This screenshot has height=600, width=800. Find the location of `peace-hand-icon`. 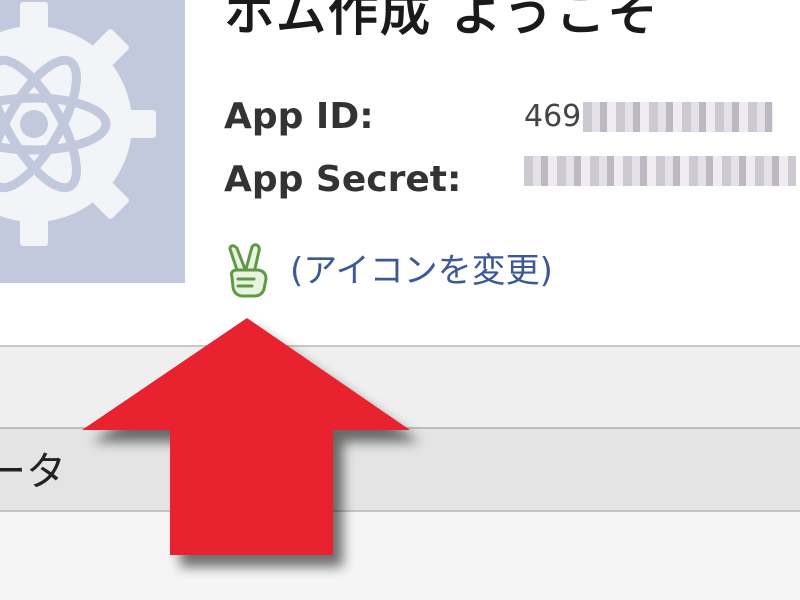

peace-hand-icon is located at coordinates (248, 270).